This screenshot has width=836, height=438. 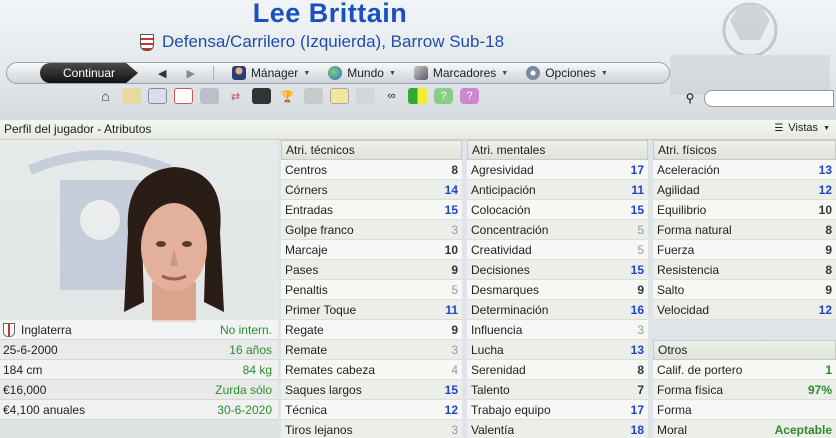 What do you see at coordinates (417, 96) in the screenshot?
I see `report-icon` at bounding box center [417, 96].